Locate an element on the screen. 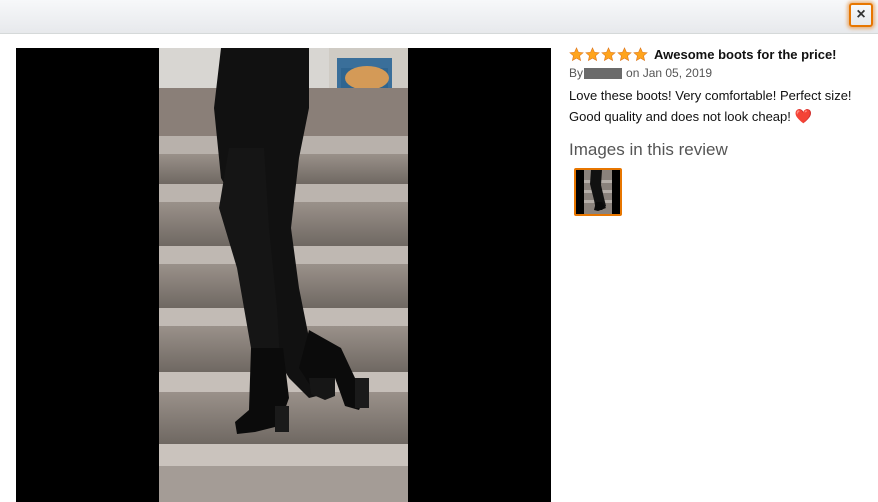 The width and height of the screenshot is (878, 502). review-title: Awesome boots for the price! is located at coordinates (745, 54).